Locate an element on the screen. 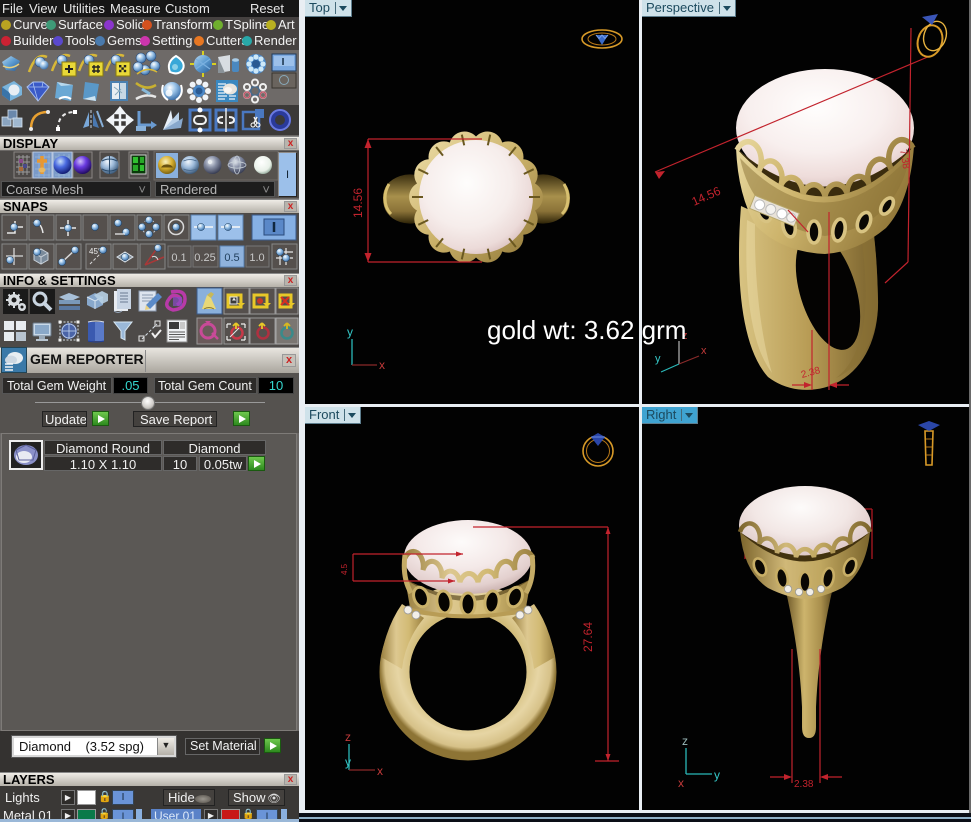 The image size is (971, 822). svg-text: 45° is located at coordinates (95, 251).